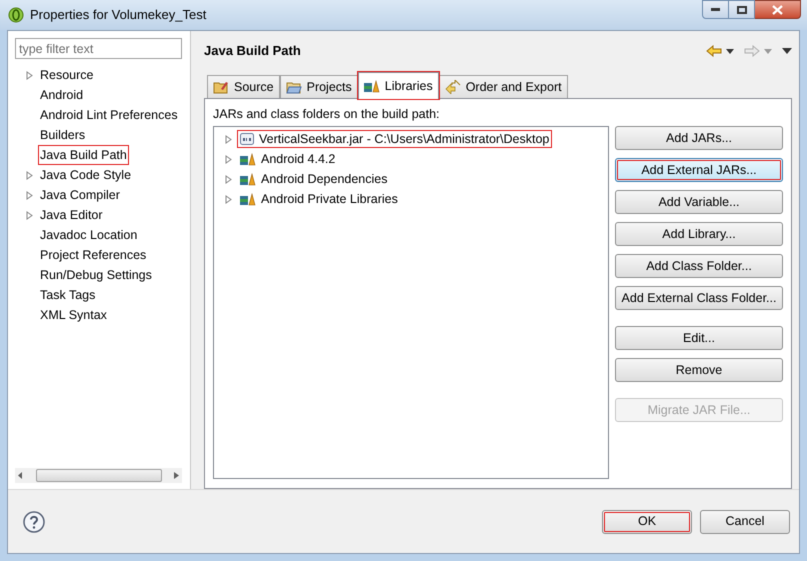  Describe the element at coordinates (67, 75) in the screenshot. I see `tree-item: Resource` at that location.